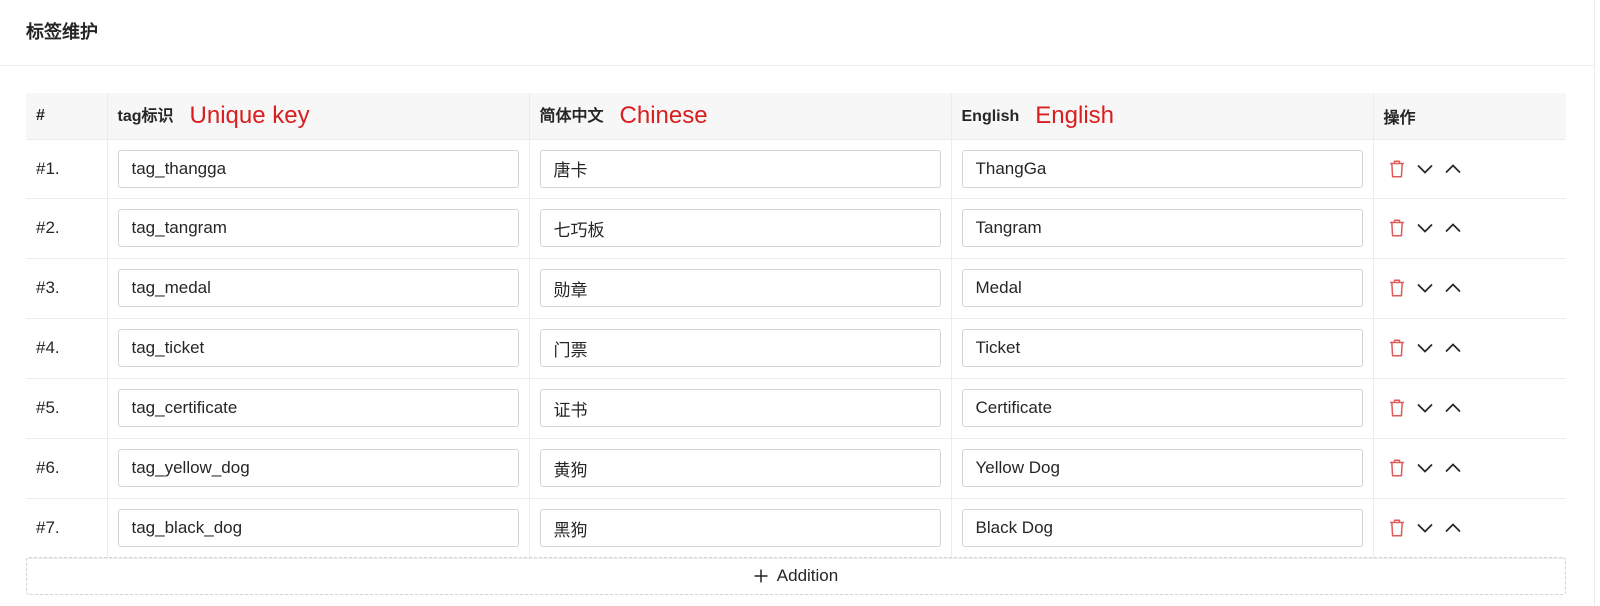 The height and width of the screenshot is (606, 1600). Describe the element at coordinates (318, 116) in the screenshot. I see `column-header-key: tag标识 Unique key` at that location.